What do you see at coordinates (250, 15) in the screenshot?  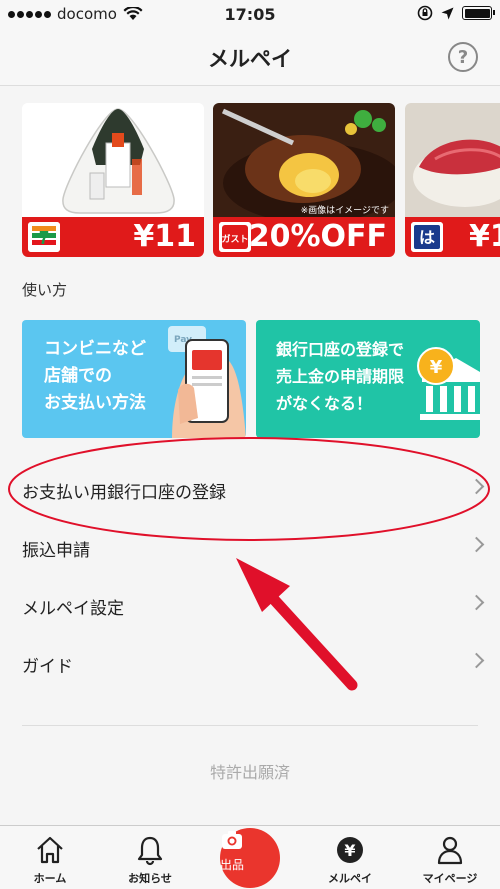 I see `status-bar: docomo 17:05` at bounding box center [250, 15].